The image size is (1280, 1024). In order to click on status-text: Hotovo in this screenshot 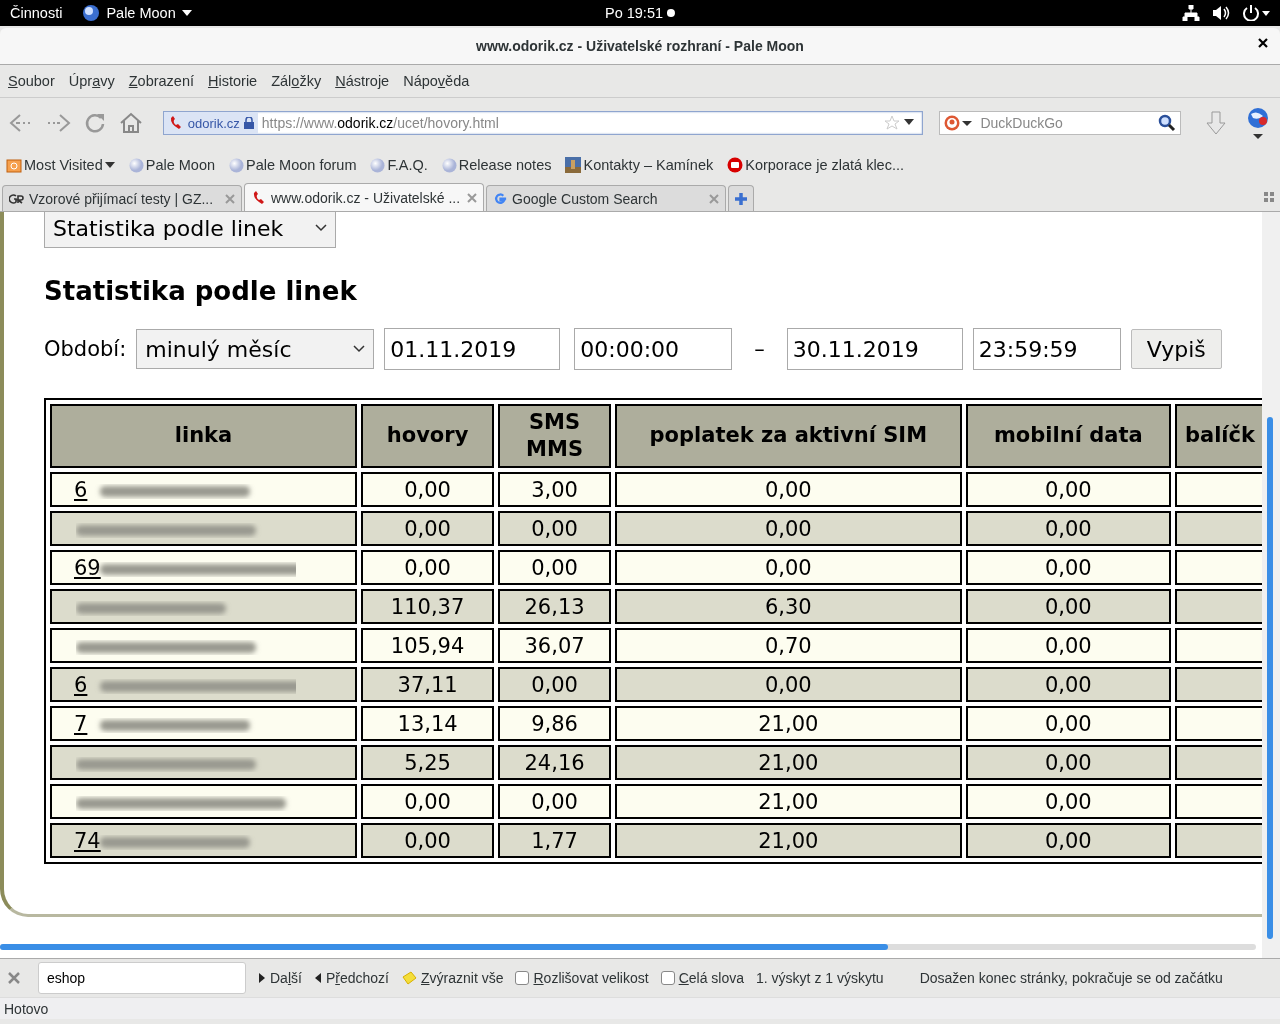, I will do `click(640, 1008)`.